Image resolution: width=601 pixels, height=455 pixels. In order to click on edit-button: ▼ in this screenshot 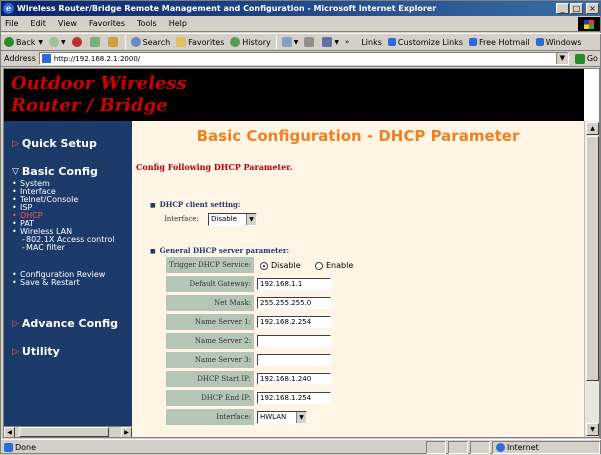, I will do `click(330, 42)`.